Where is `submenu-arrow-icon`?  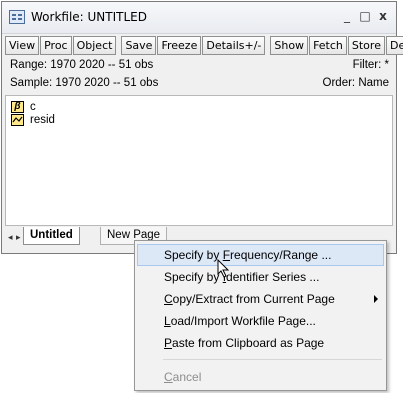 submenu-arrow-icon is located at coordinates (376, 299).